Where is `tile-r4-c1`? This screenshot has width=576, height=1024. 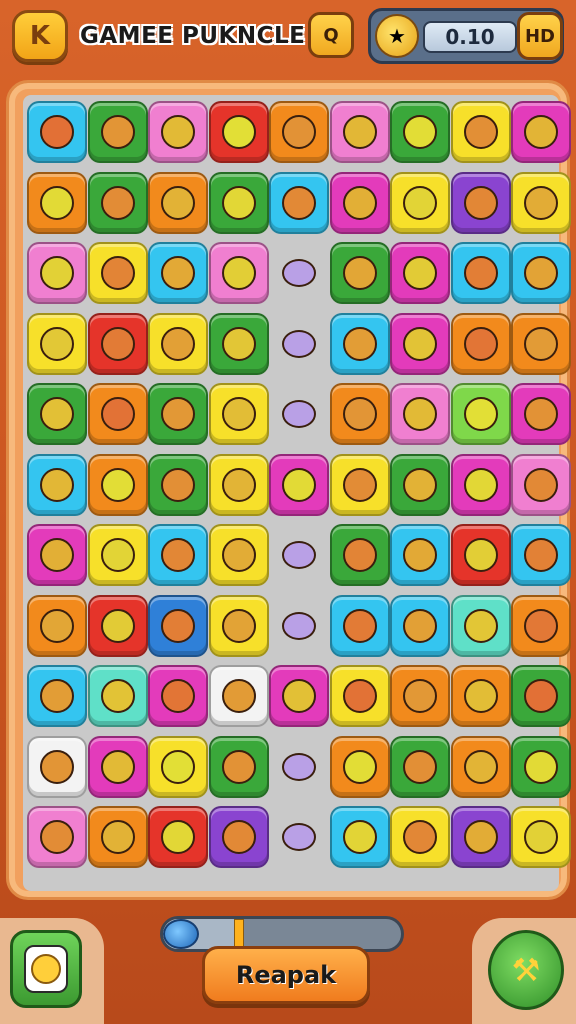
tile-r4-c1 is located at coordinates (117, 414).